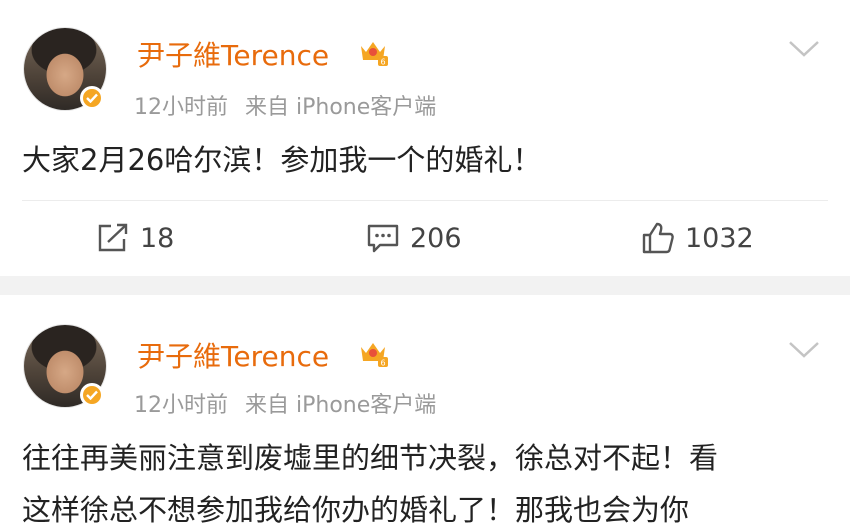  I want to click on post-content: 大家2月26哈尔滨！参加我一个的婚礼！, so click(281, 160).